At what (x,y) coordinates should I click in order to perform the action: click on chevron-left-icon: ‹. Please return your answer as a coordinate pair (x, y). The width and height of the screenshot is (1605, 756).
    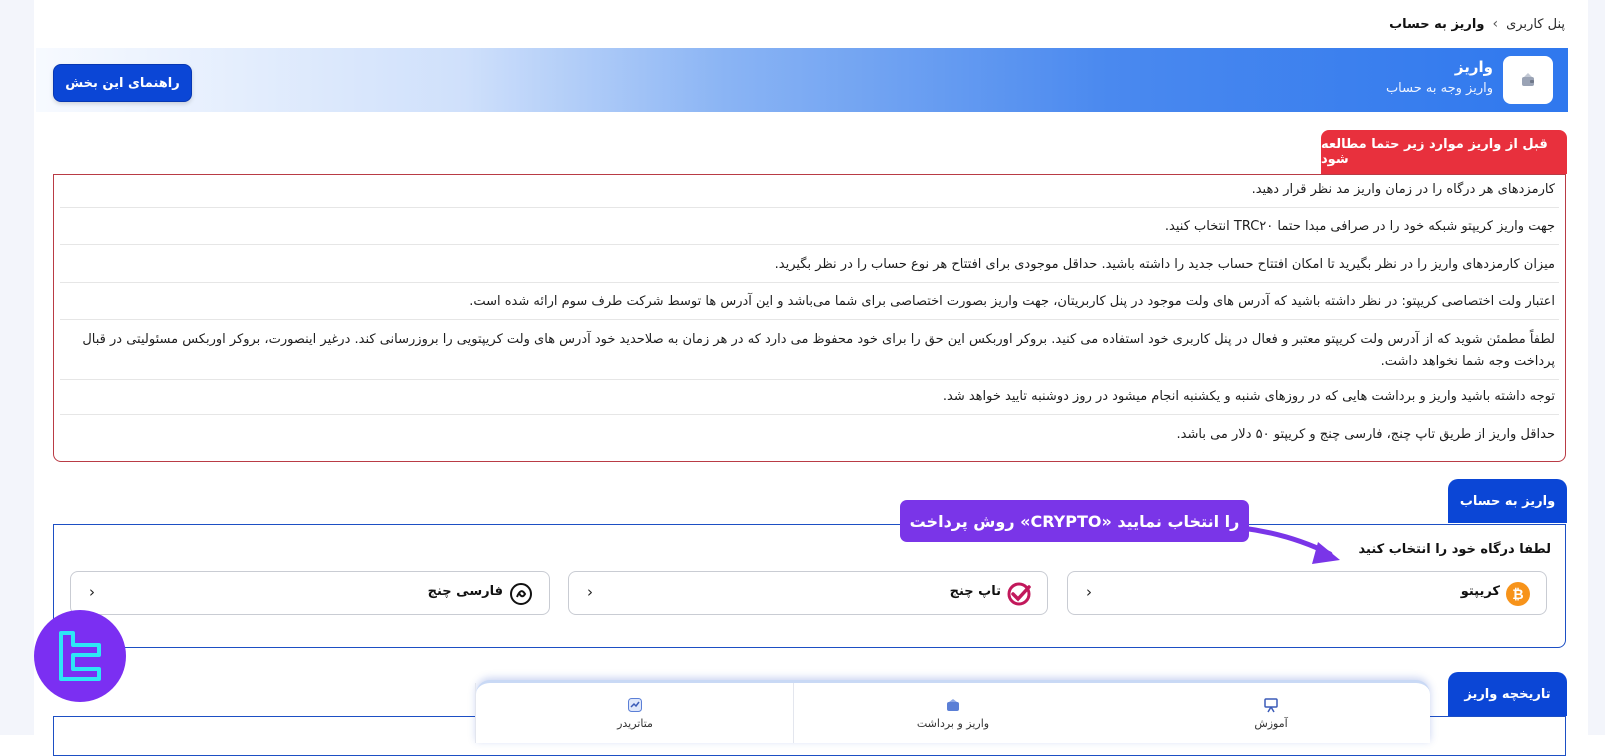
    Looking at the image, I should click on (1495, 24).